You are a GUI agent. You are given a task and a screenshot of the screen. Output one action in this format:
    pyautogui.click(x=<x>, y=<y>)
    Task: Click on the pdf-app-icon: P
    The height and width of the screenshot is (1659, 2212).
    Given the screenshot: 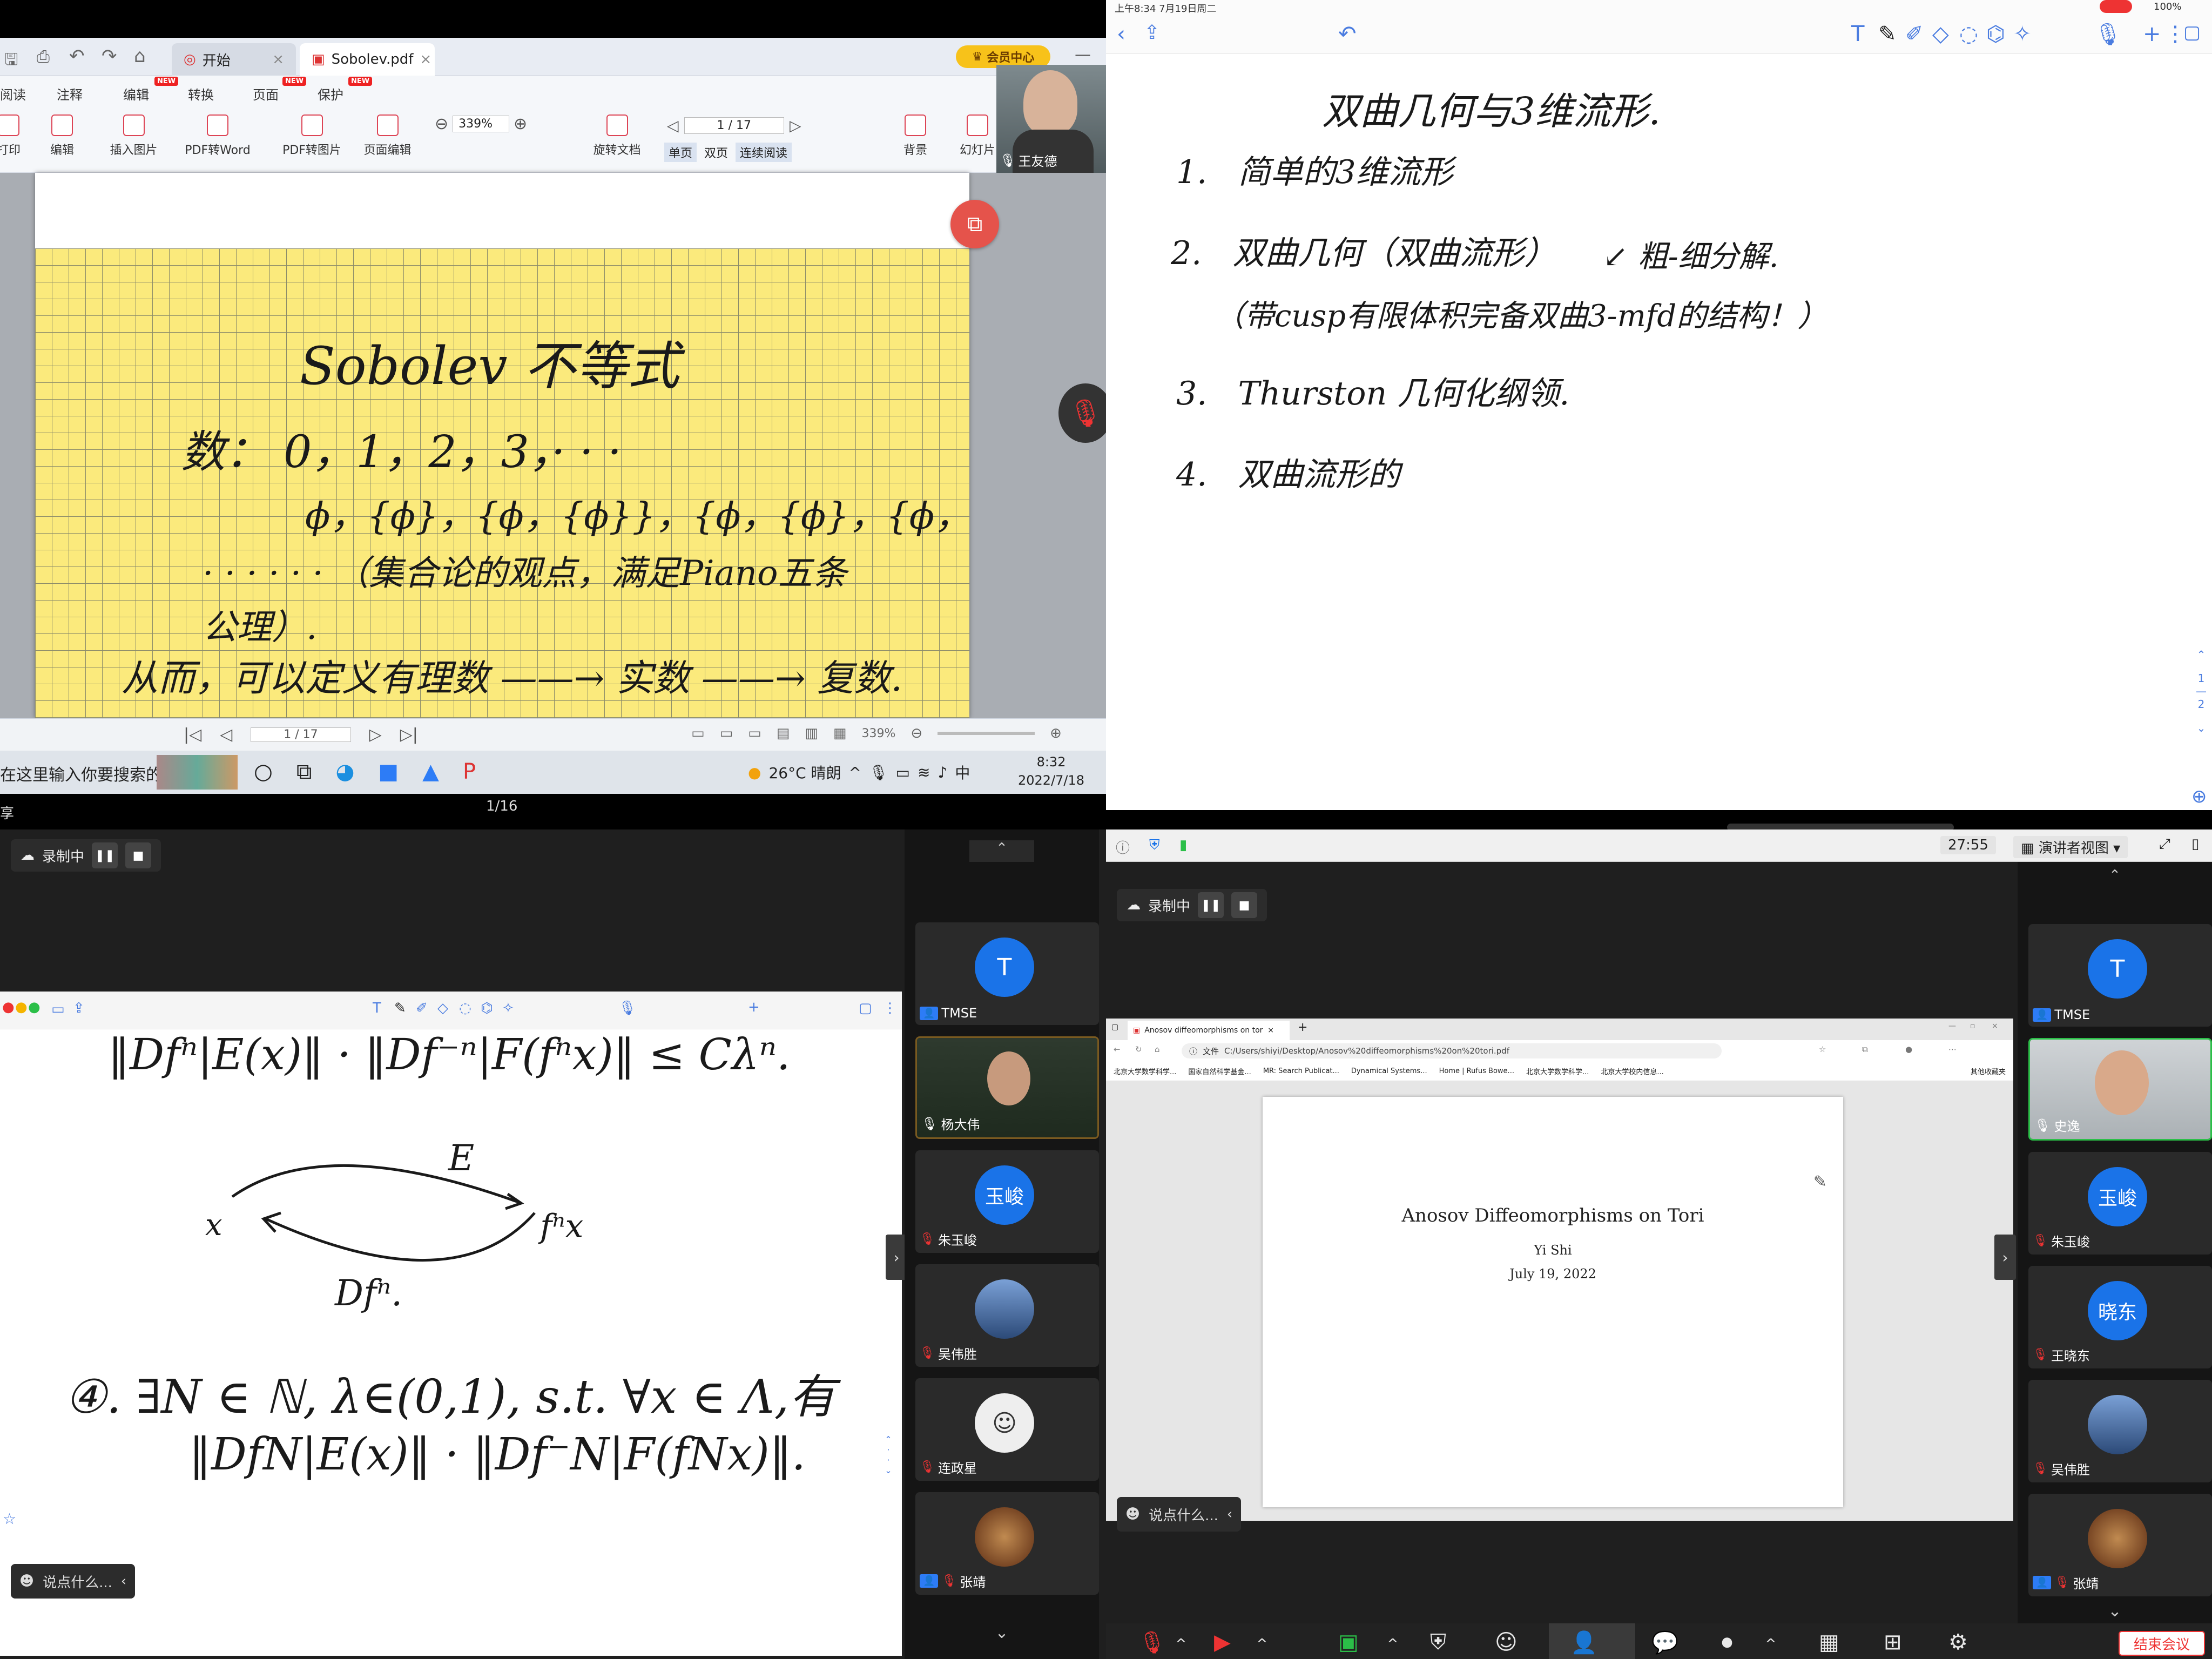 What is the action you would take?
    pyautogui.click(x=469, y=771)
    